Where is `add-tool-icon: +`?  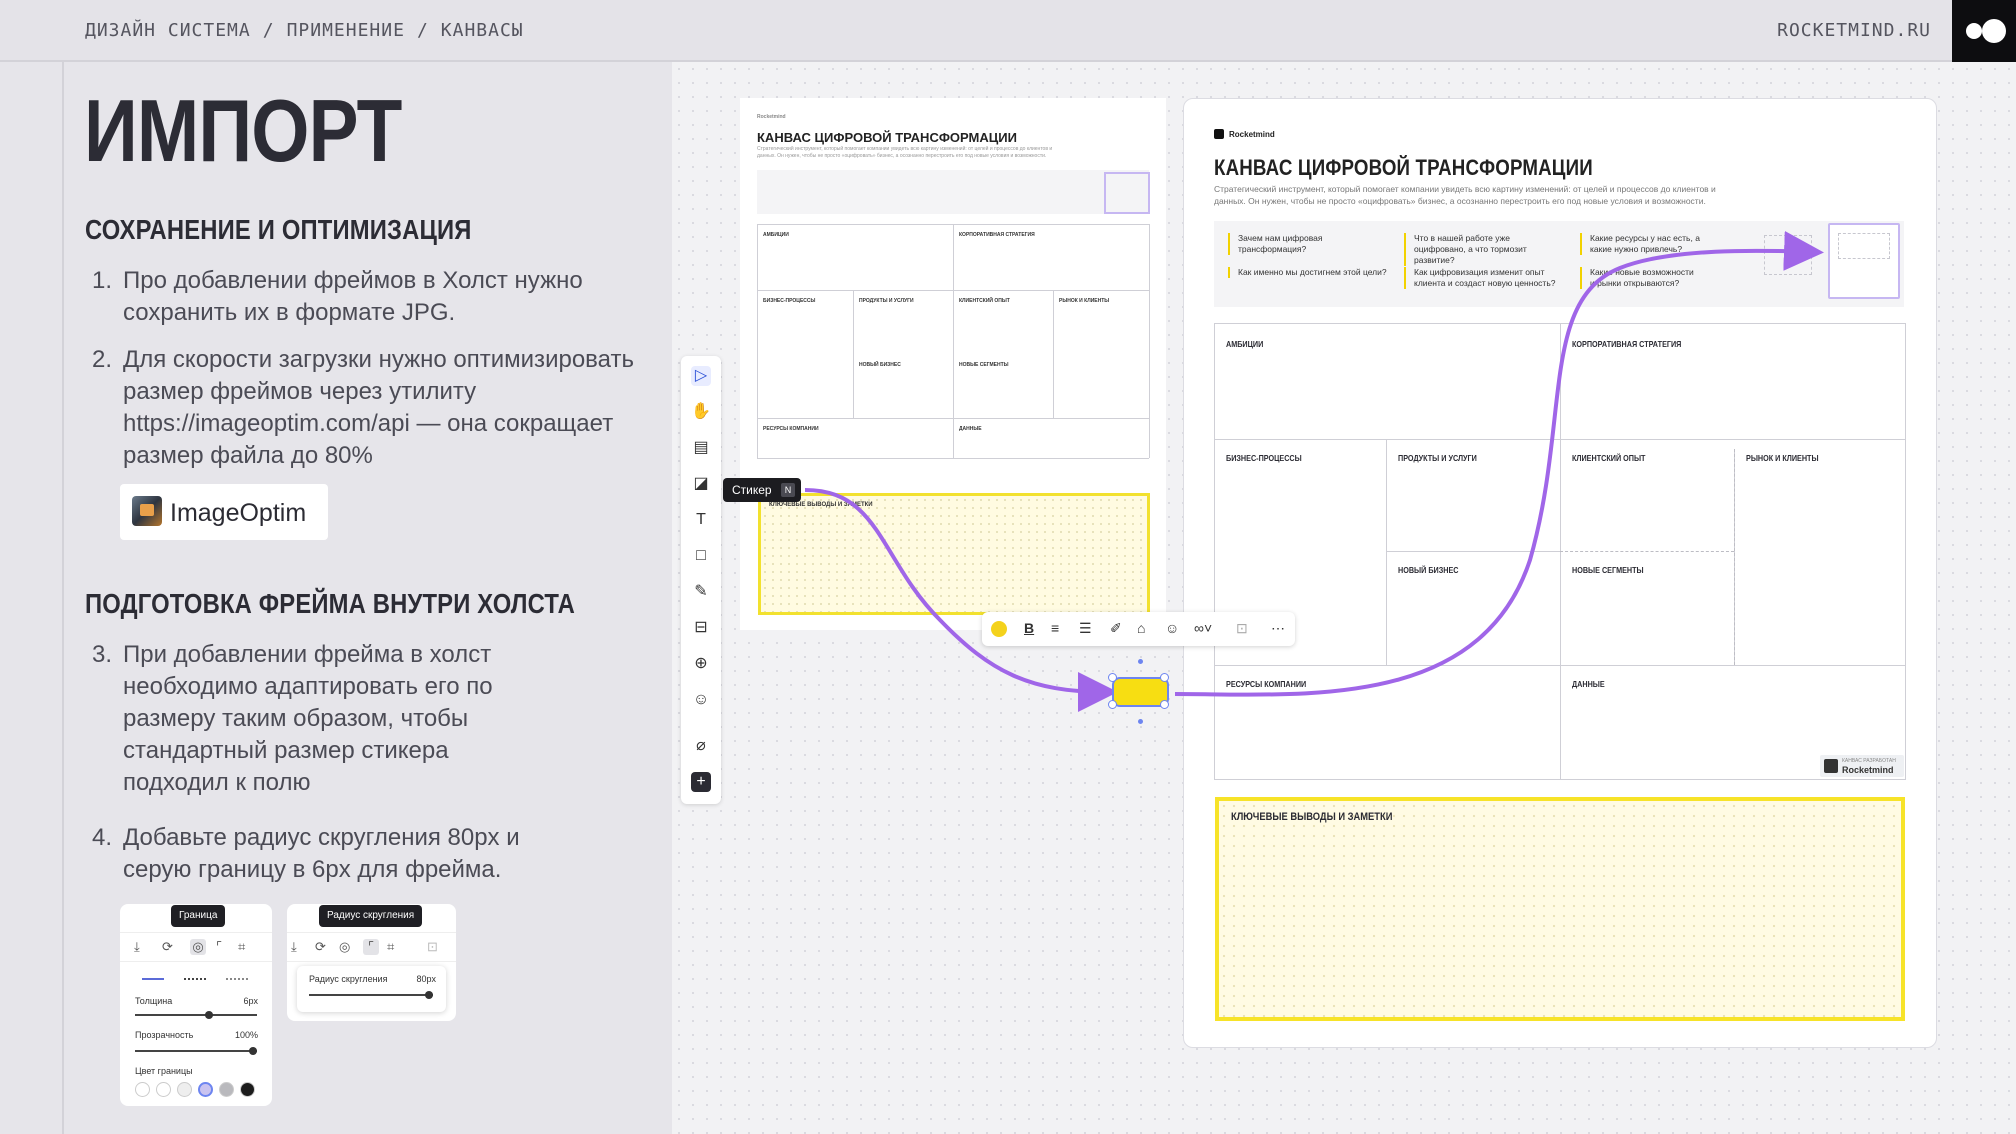 add-tool-icon: + is located at coordinates (701, 782).